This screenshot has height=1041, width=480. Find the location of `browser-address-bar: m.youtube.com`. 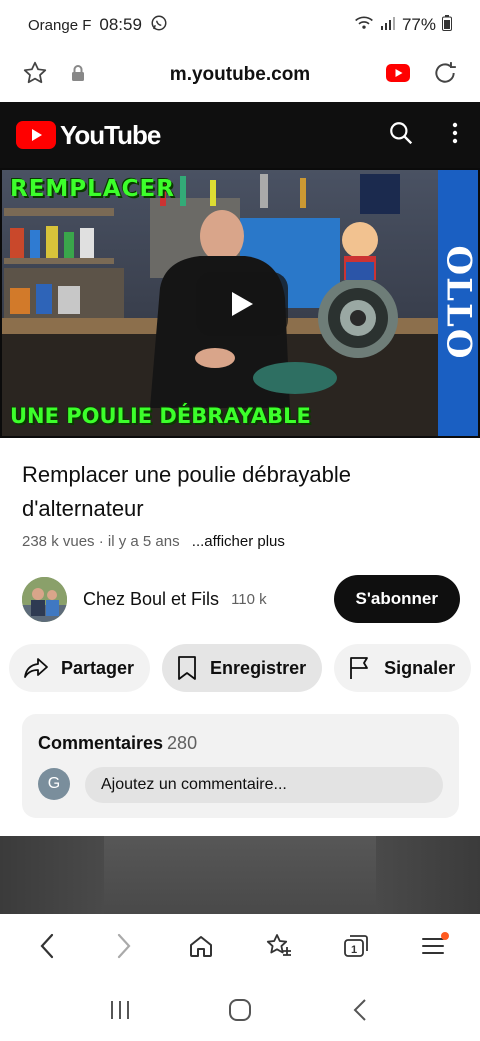

browser-address-bar: m.youtube.com is located at coordinates (240, 75).